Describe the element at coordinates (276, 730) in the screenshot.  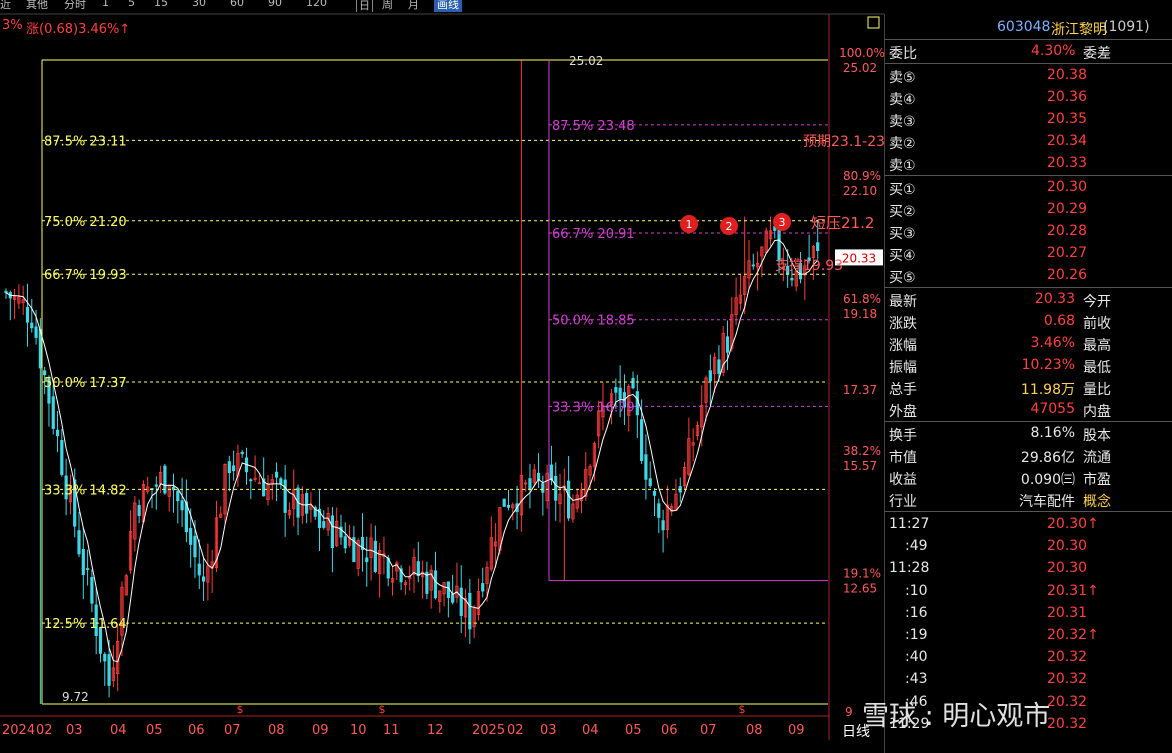
I see `x-axis-tick: 08` at that location.